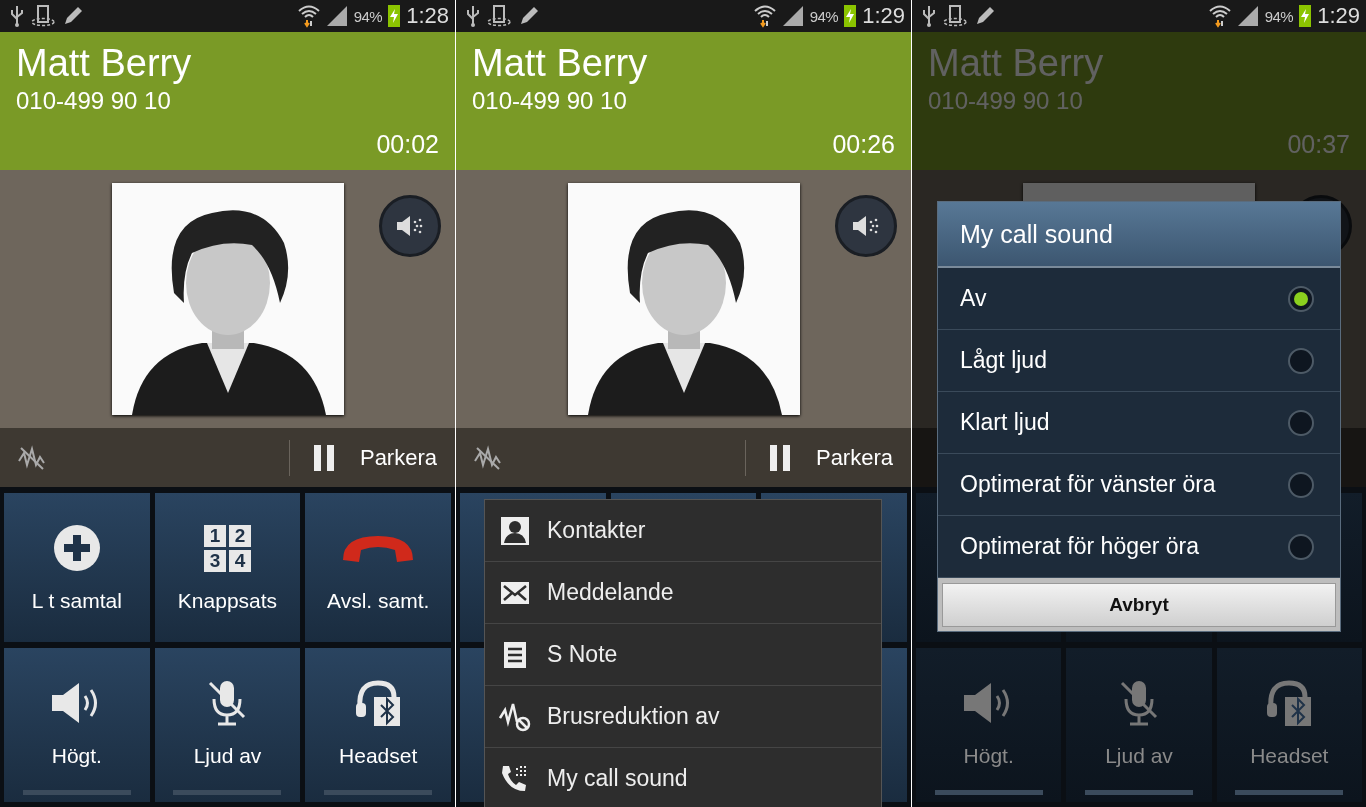 This screenshot has height=807, width=1366. I want to click on note-icon, so click(515, 654).